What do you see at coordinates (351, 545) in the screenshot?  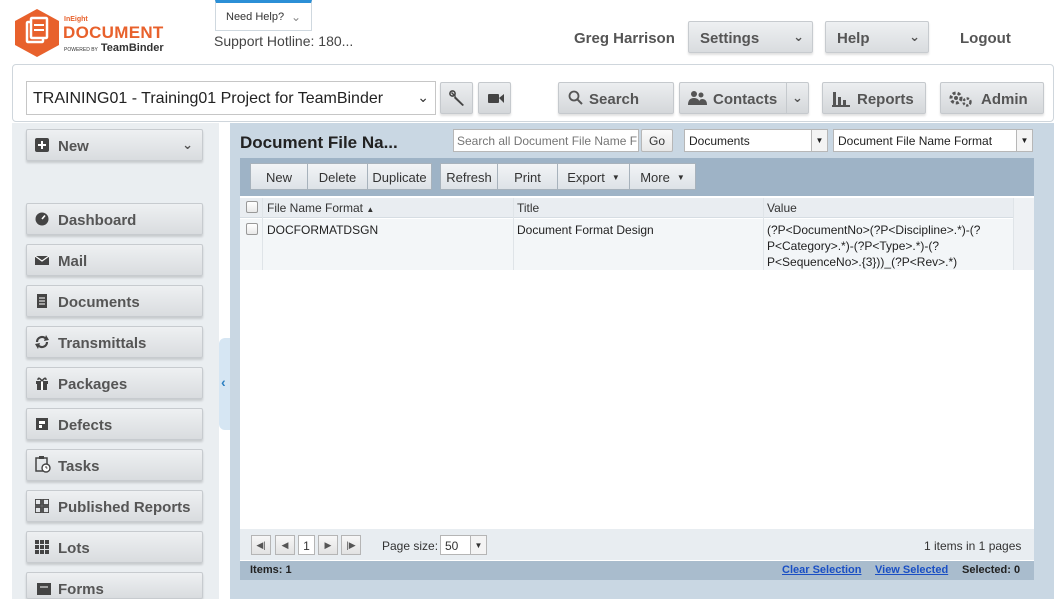 I see `last-page-button: |▶` at bounding box center [351, 545].